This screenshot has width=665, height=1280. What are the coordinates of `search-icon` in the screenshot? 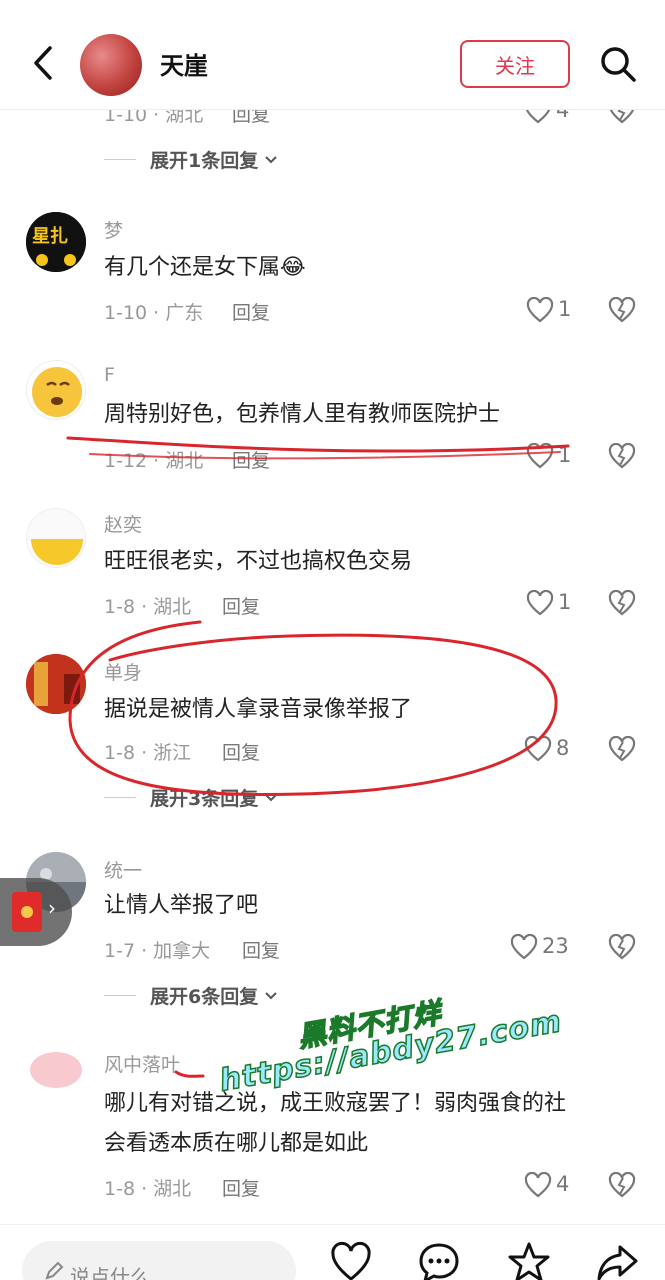 It's located at (618, 64).